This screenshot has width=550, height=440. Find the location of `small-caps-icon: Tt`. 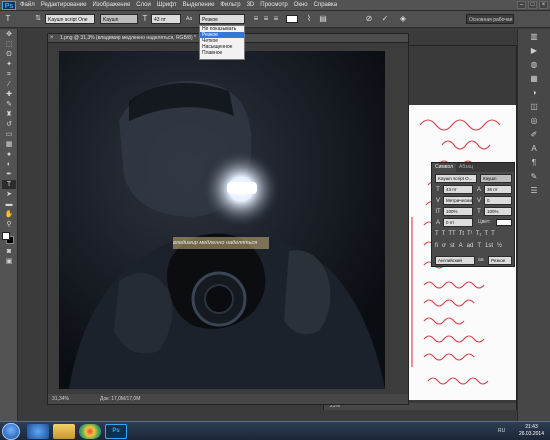

small-caps-icon: Tt is located at coordinates (461, 234).